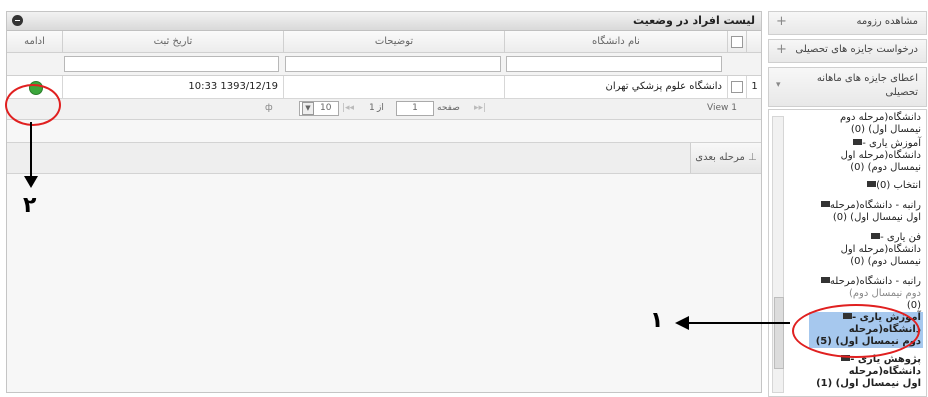  Describe the element at coordinates (269, 108) in the screenshot. I see `refresh-icon: ф` at that location.